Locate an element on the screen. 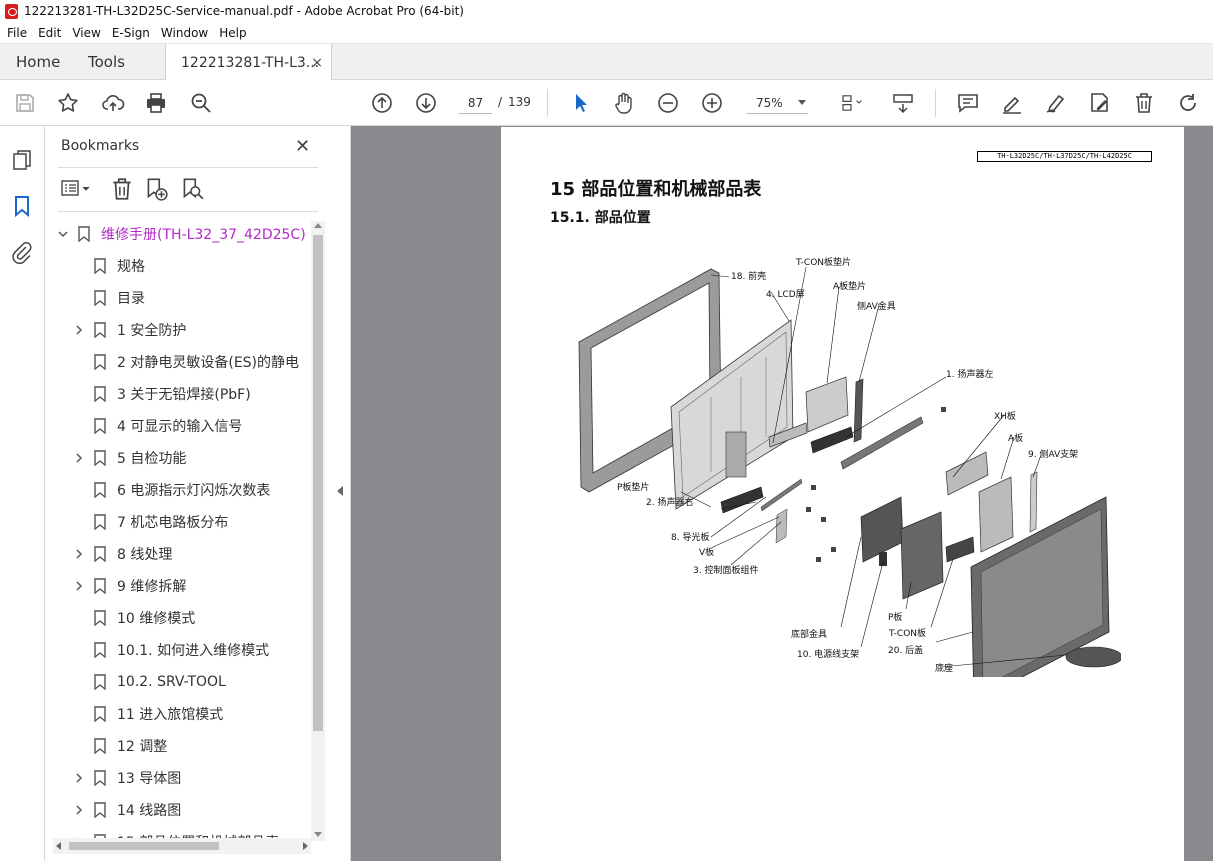  bookmark-item: 15 部品位置和机械部品表 is located at coordinates (177, 832).